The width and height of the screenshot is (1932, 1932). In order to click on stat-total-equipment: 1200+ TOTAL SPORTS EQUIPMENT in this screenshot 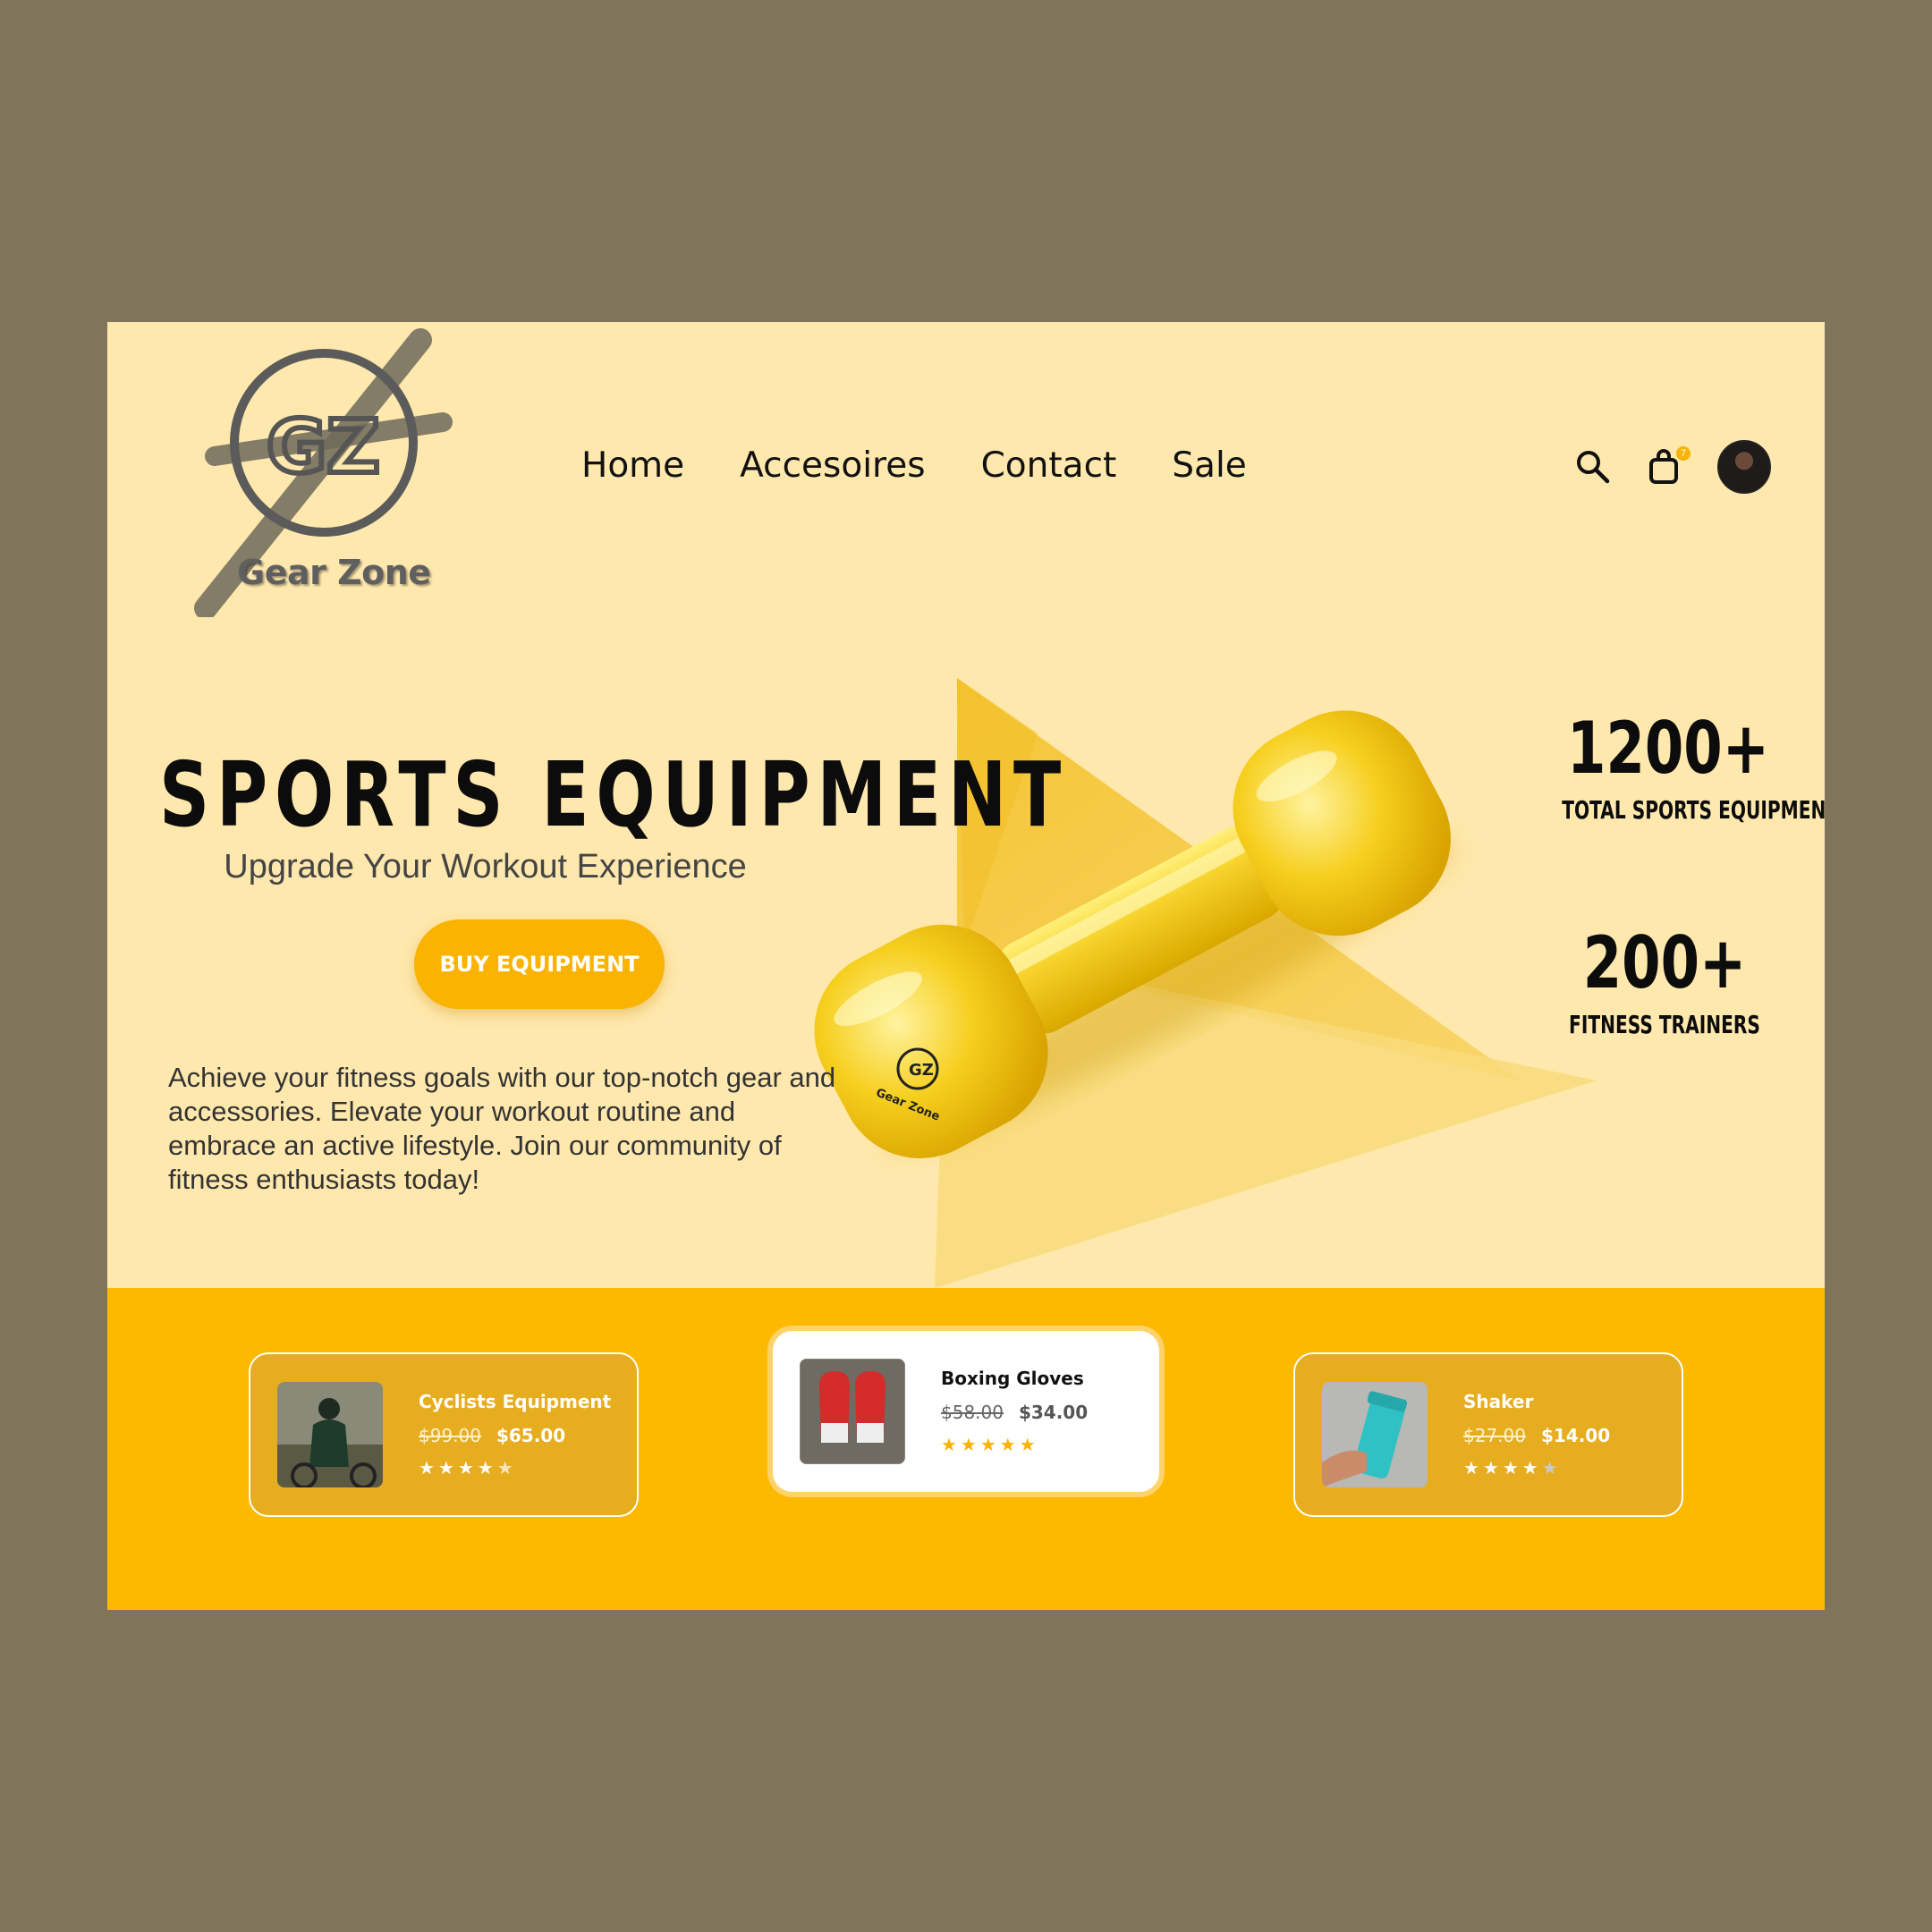, I will do `click(1673, 766)`.